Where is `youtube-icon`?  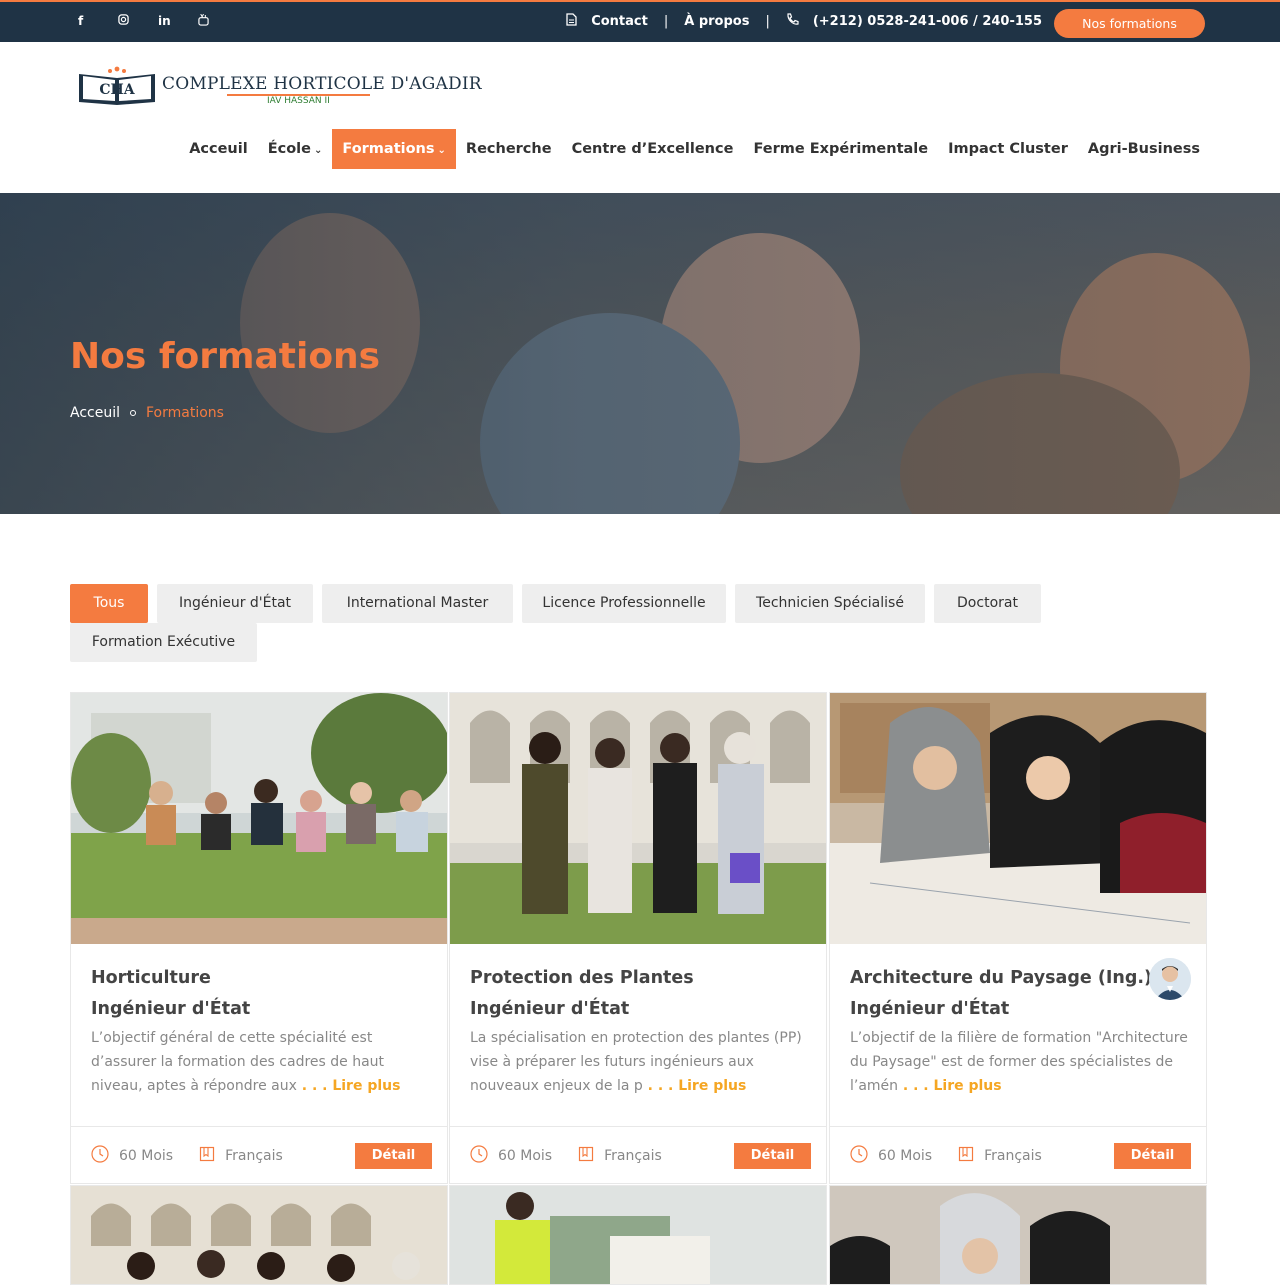 youtube-icon is located at coordinates (218, 21).